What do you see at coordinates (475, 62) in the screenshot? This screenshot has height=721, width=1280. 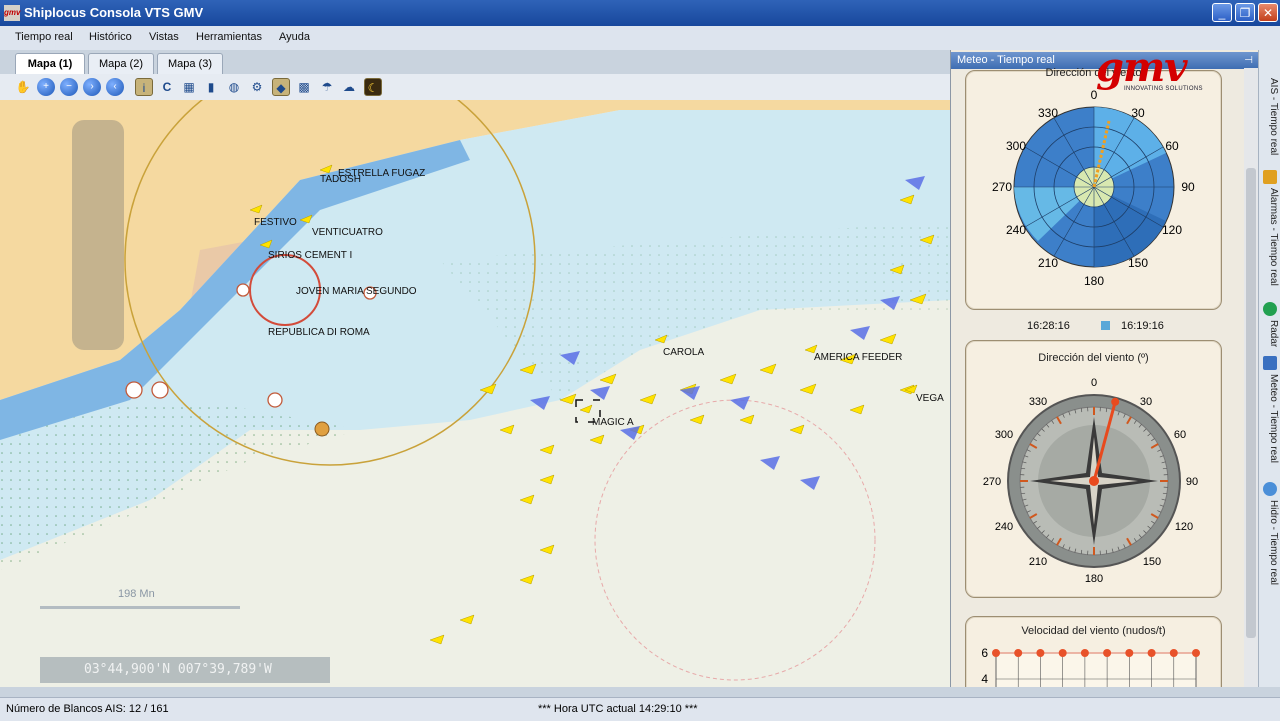 I see `map-tabs: Mapa (1) Mapa (2) Mapa (3)` at bounding box center [475, 62].